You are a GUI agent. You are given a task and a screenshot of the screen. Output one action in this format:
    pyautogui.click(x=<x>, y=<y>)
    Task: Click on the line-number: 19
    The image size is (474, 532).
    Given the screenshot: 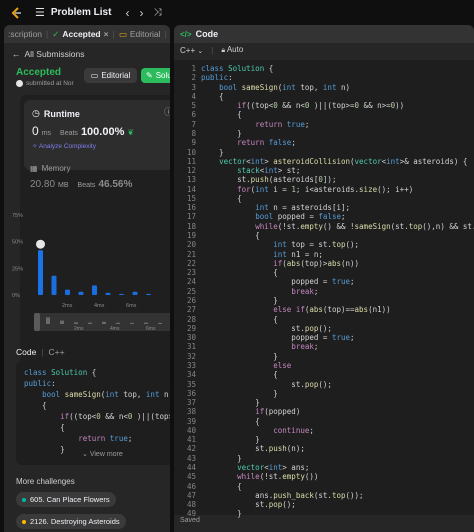 What is the action you would take?
    pyautogui.click(x=191, y=236)
    